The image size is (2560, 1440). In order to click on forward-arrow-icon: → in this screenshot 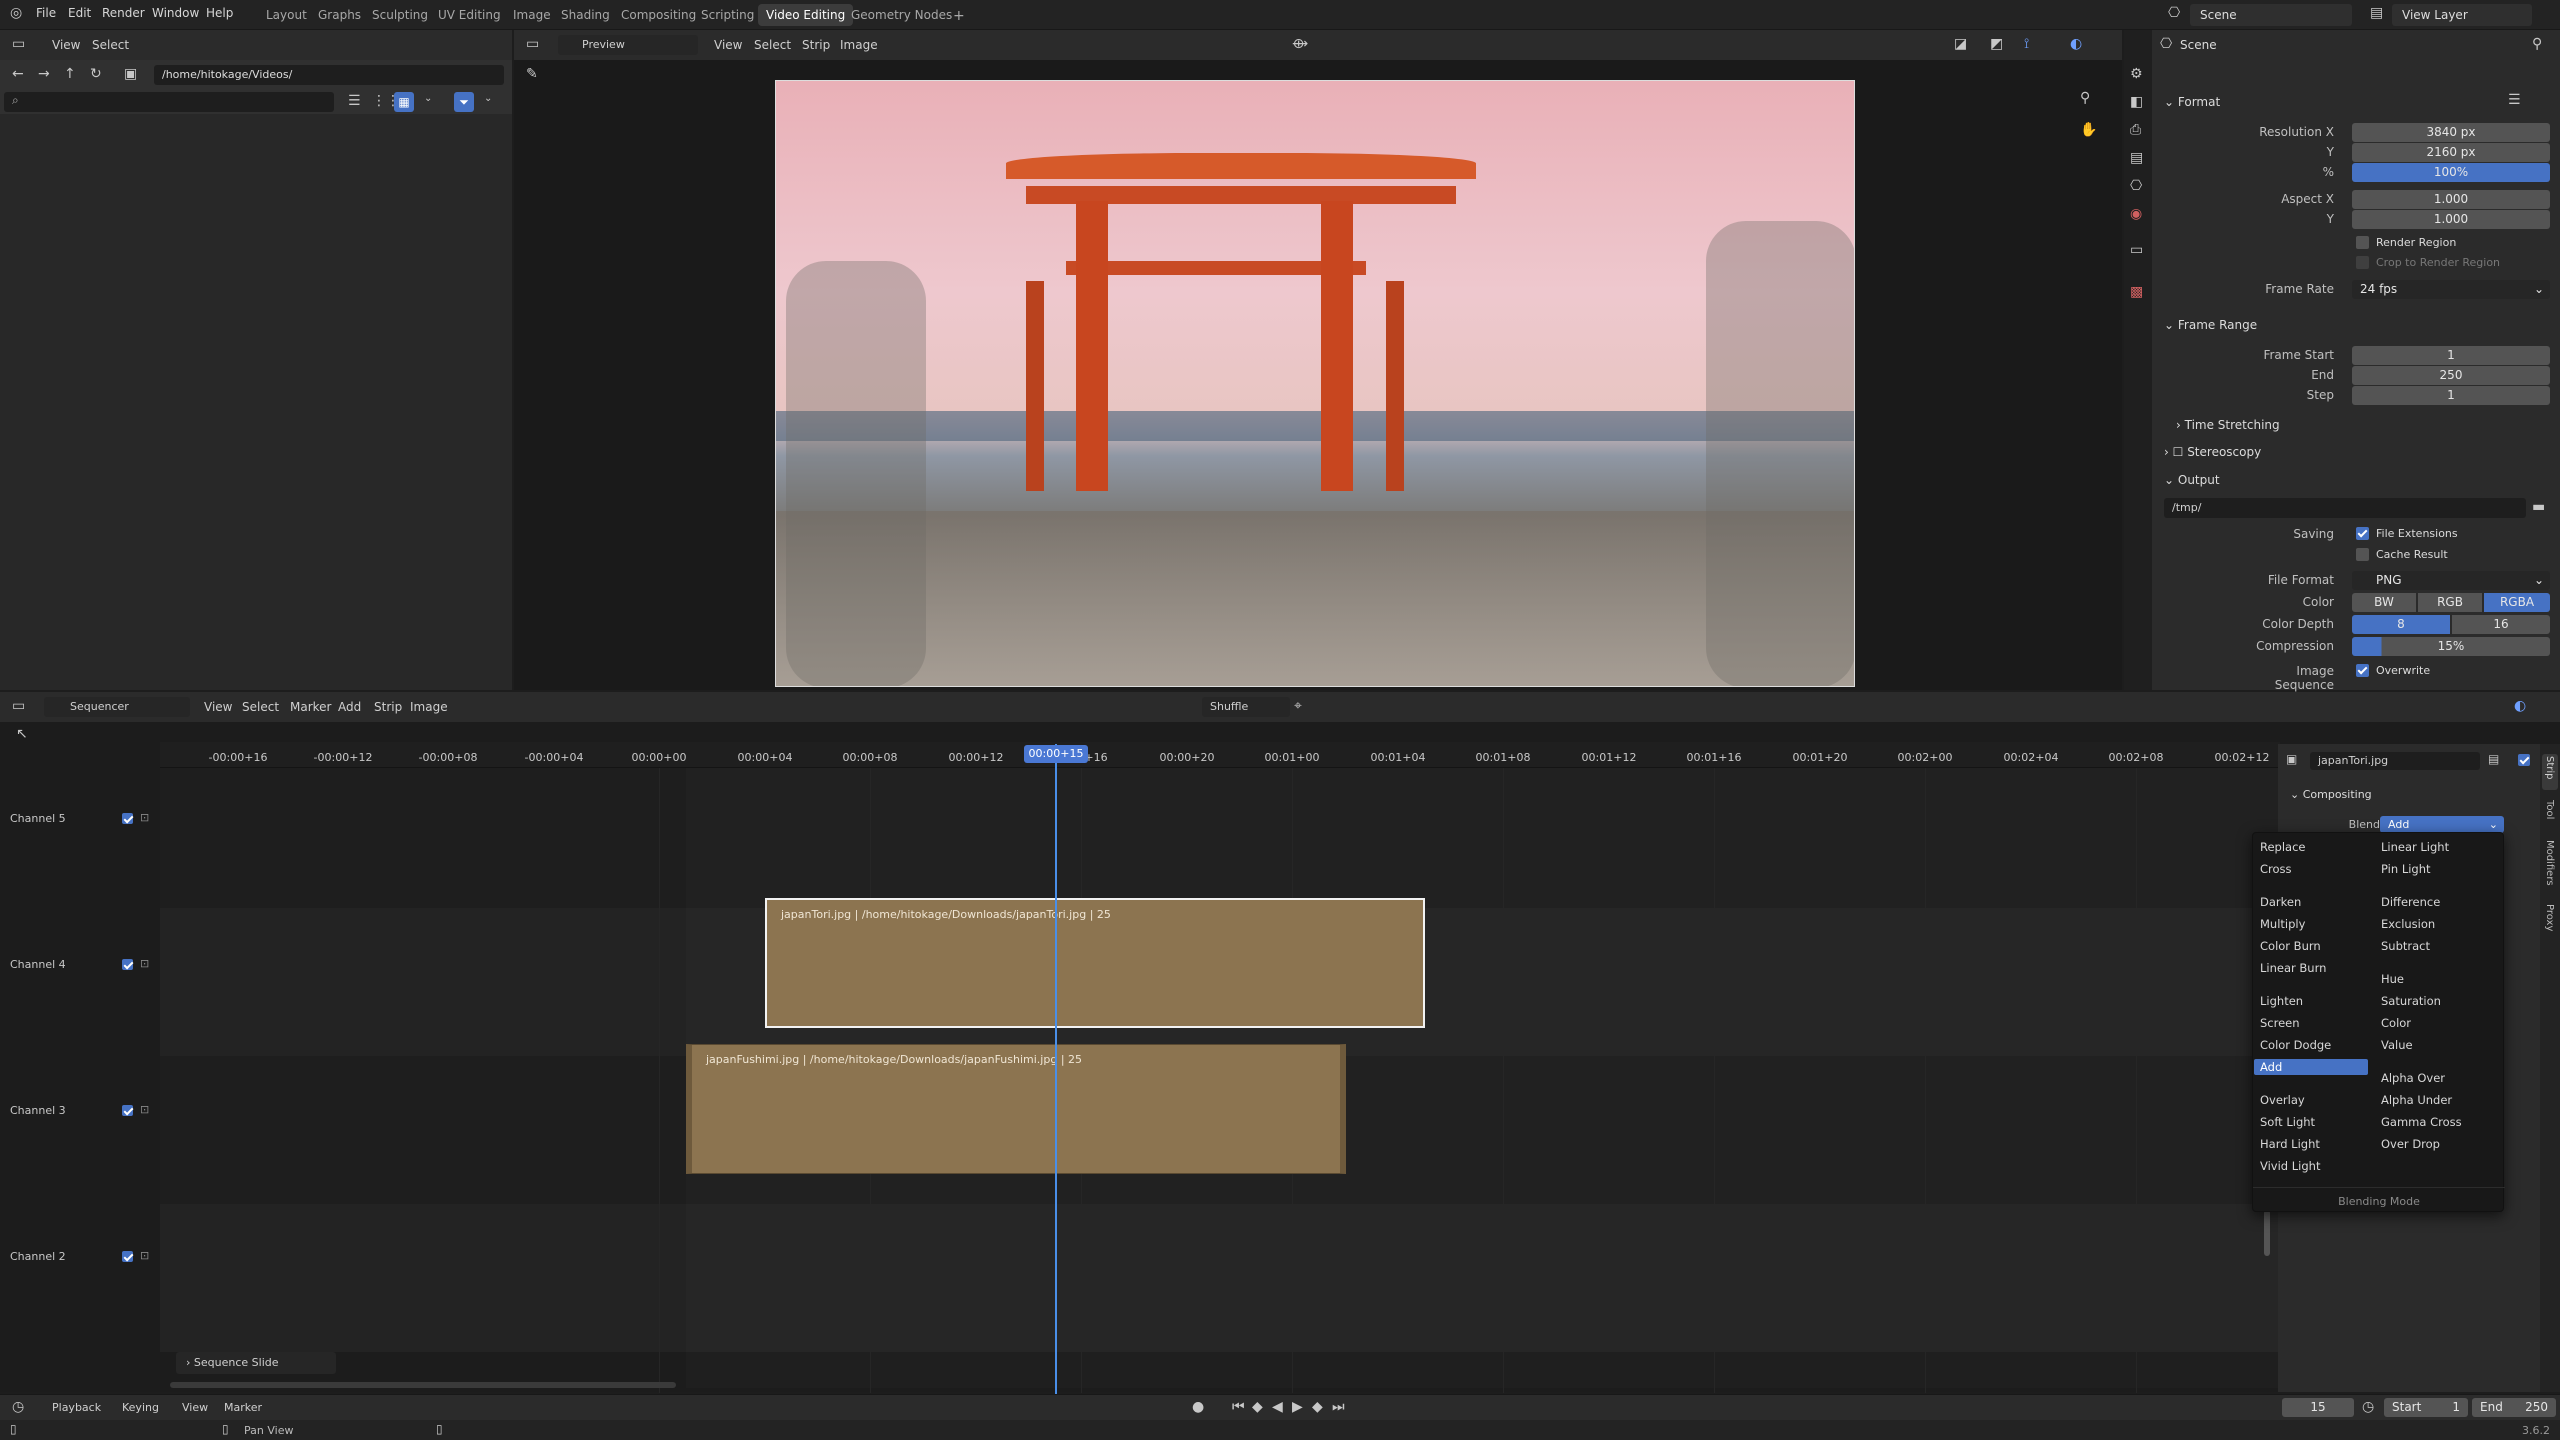, I will do `click(44, 74)`.